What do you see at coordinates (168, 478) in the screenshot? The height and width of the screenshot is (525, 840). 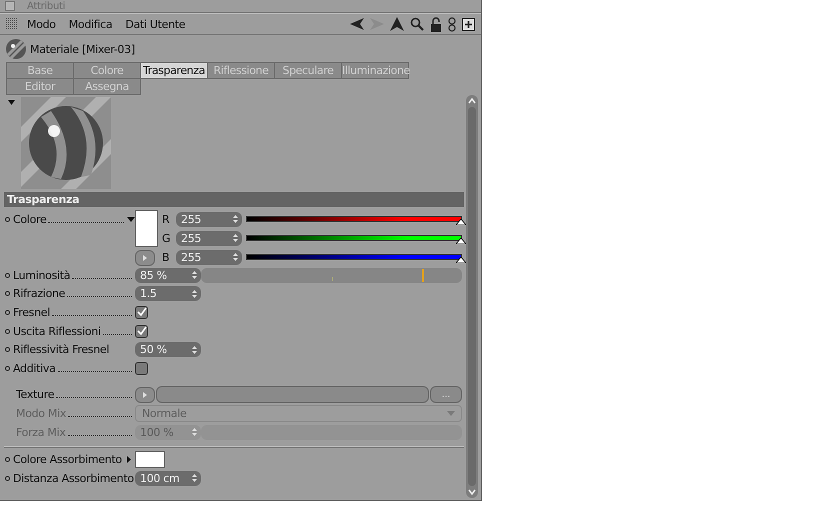 I see `number-field: 100 cm` at bounding box center [168, 478].